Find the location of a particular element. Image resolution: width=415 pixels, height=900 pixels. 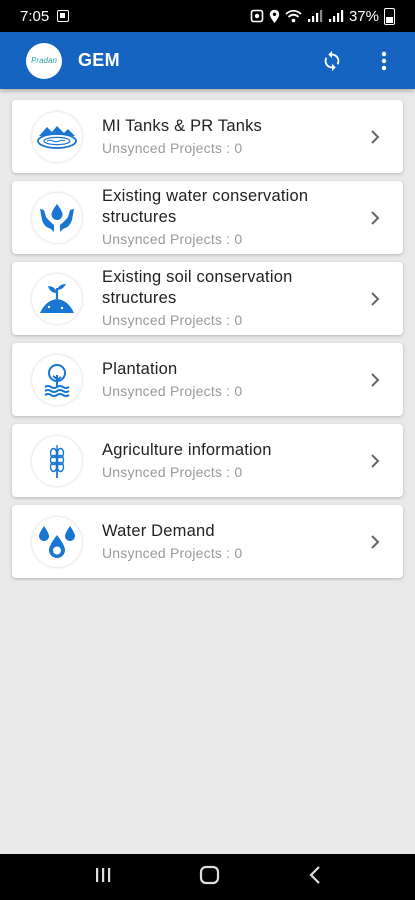

more-options-button is located at coordinates (384, 61).